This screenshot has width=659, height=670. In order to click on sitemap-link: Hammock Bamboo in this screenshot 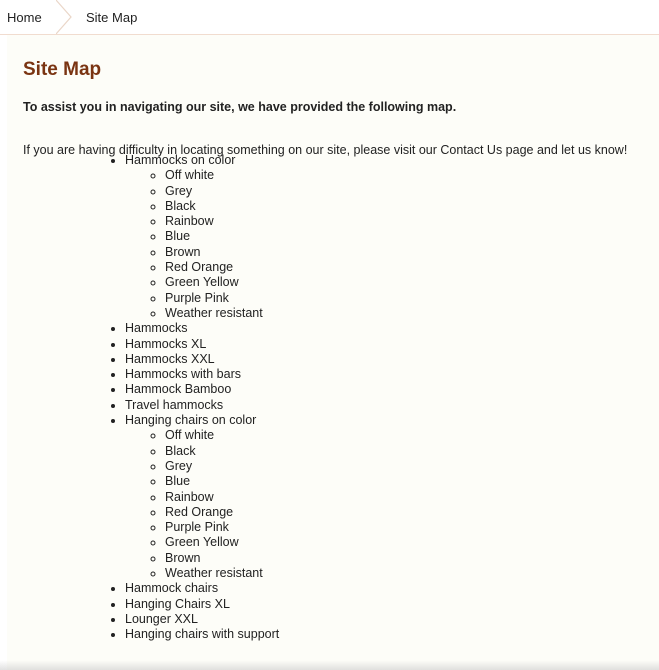, I will do `click(178, 389)`.